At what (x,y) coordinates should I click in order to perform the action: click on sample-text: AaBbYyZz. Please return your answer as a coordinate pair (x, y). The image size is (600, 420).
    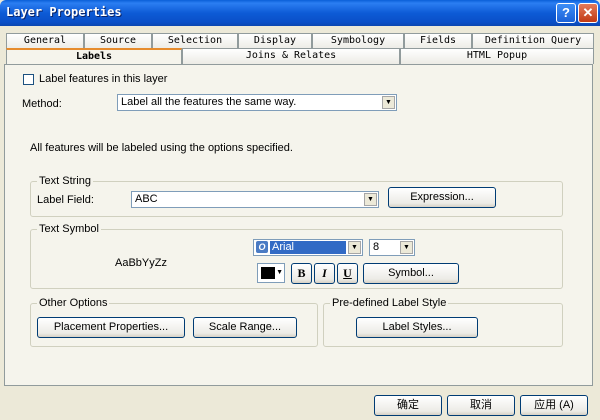
    Looking at the image, I should click on (141, 263).